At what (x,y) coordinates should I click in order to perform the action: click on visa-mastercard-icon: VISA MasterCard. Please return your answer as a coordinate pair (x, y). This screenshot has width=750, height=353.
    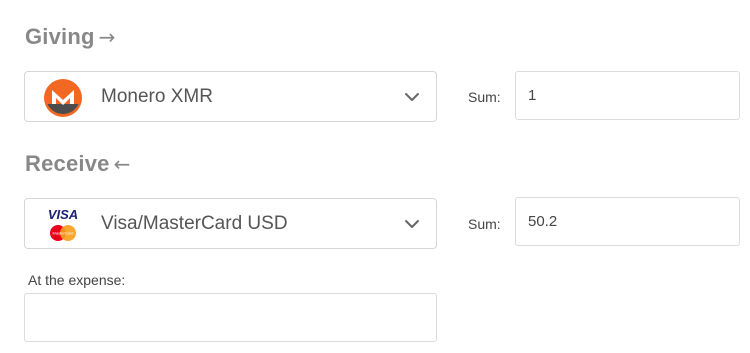
    Looking at the image, I should click on (63, 224).